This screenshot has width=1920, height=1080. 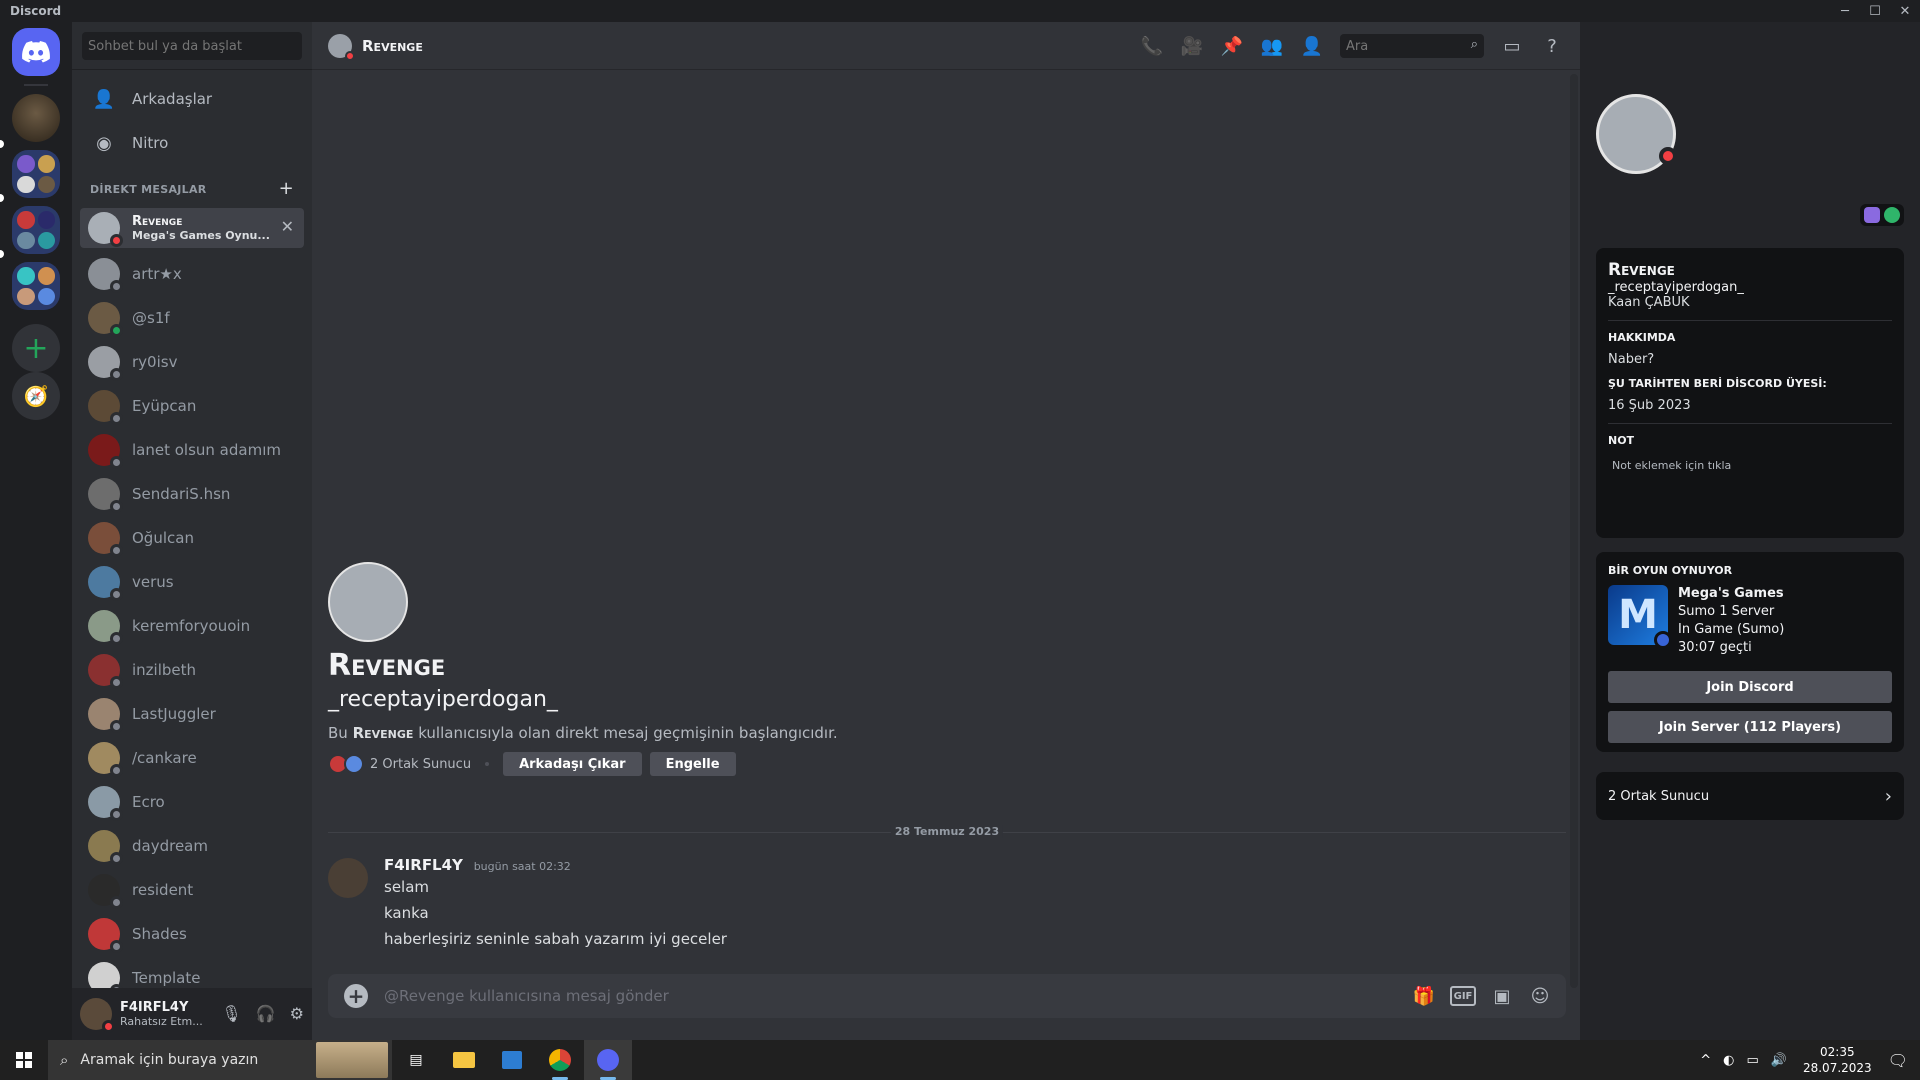 What do you see at coordinates (231, 1013) in the screenshot?
I see `microphone-icon: 🎙` at bounding box center [231, 1013].